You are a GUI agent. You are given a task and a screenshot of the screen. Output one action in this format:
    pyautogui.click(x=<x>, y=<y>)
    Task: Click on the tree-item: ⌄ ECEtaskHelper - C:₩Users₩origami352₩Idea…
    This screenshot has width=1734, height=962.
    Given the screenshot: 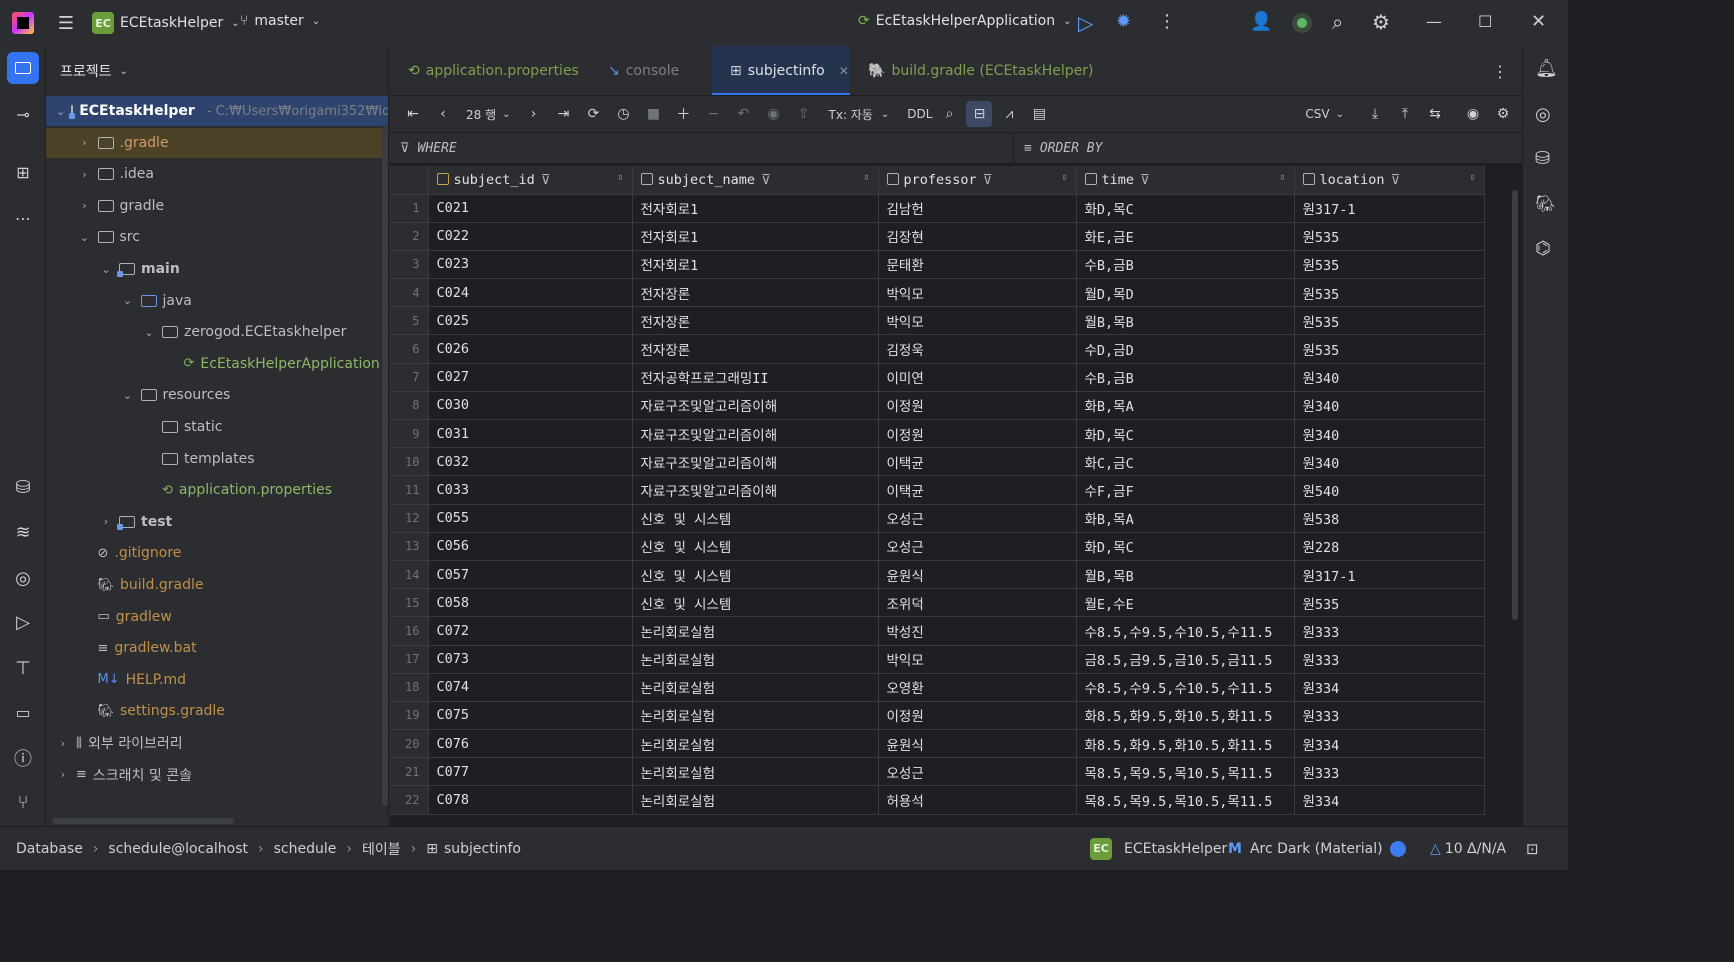 What is the action you would take?
    pyautogui.click(x=217, y=111)
    